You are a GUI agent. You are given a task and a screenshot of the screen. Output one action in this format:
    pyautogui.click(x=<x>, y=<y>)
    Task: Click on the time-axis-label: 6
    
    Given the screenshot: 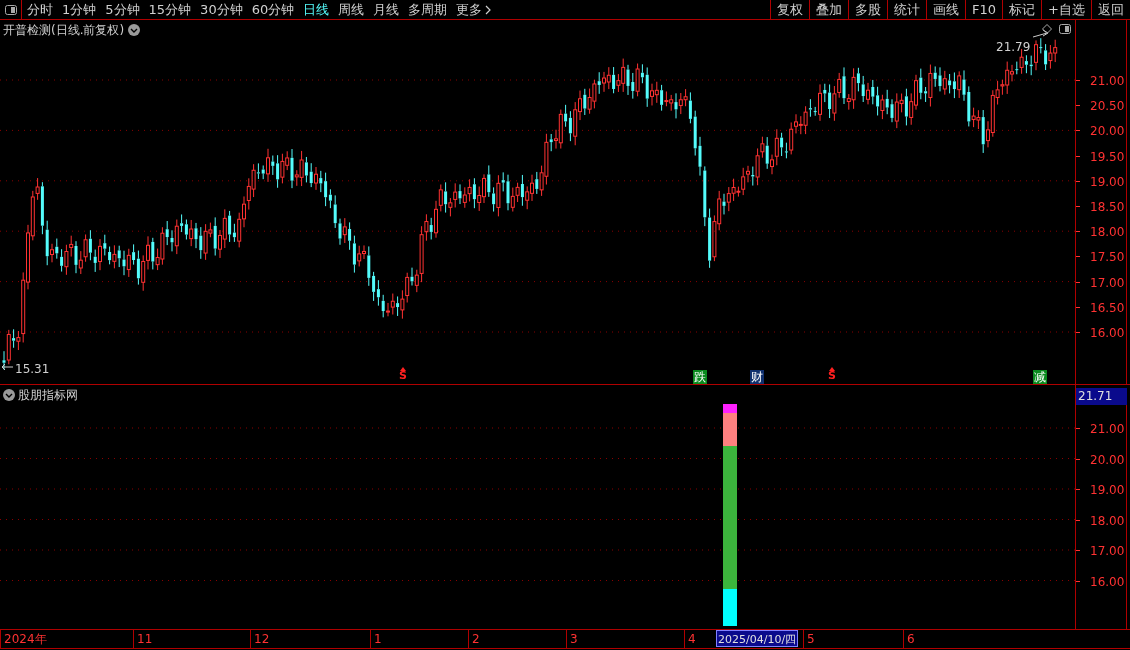 What is the action you would take?
    pyautogui.click(x=909, y=639)
    